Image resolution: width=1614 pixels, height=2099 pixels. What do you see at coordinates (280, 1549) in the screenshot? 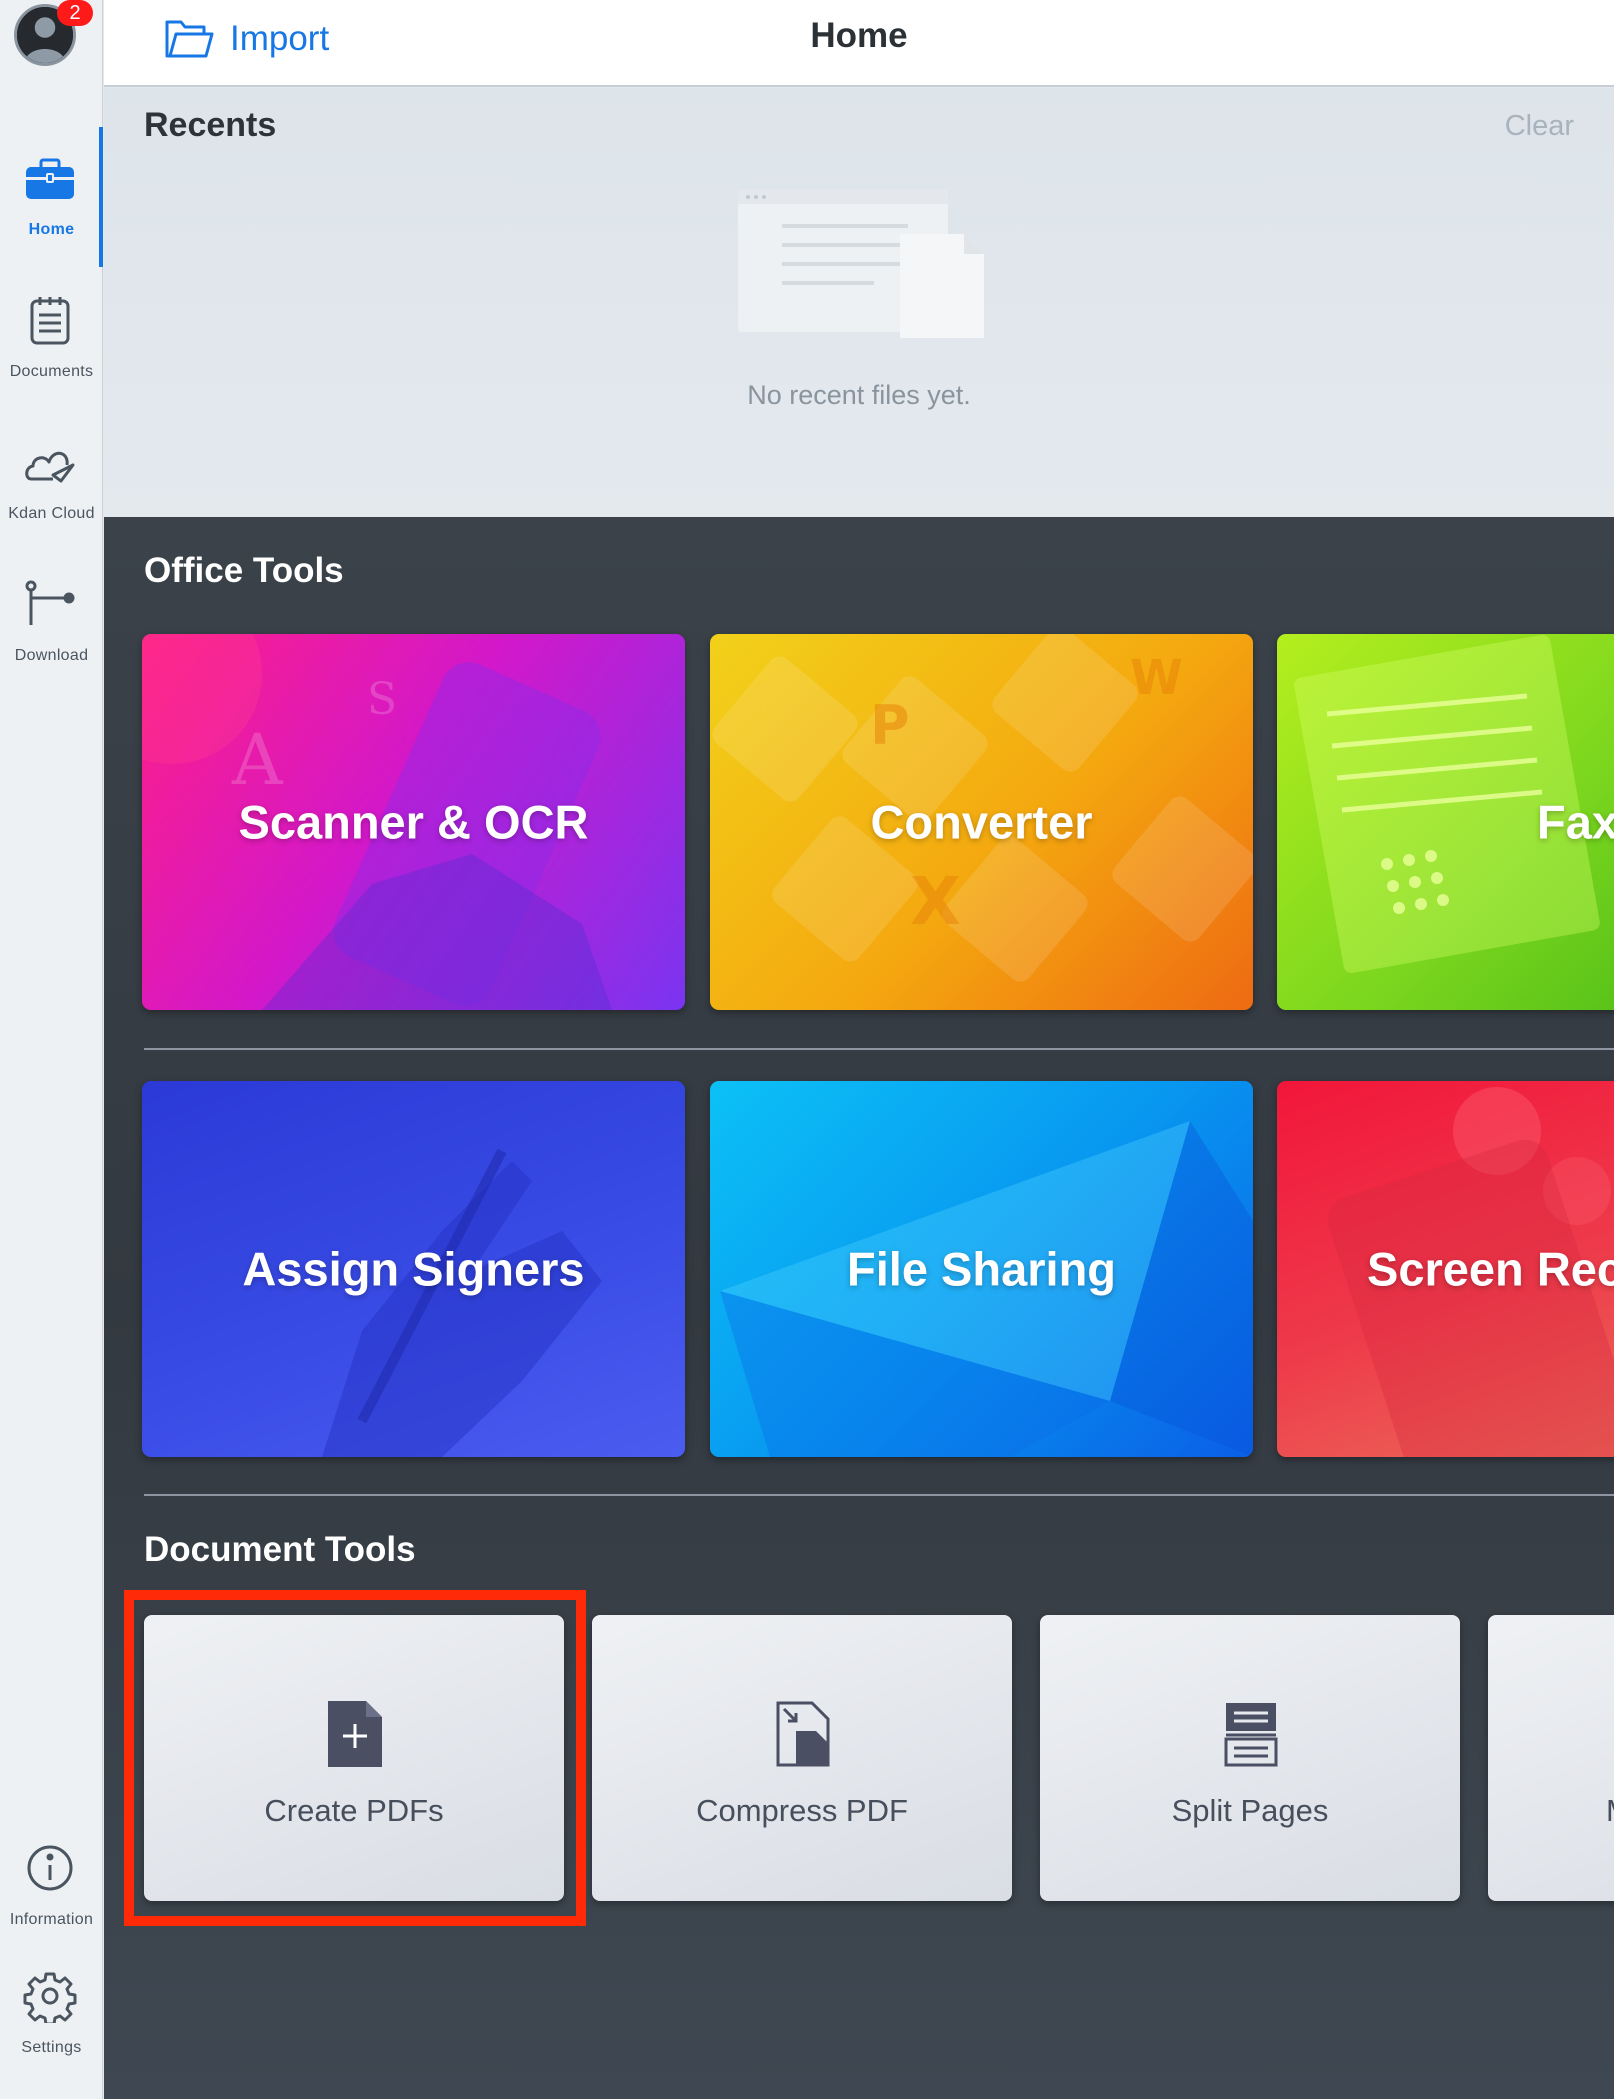
I see `document-tools-title: Document Tools` at bounding box center [280, 1549].